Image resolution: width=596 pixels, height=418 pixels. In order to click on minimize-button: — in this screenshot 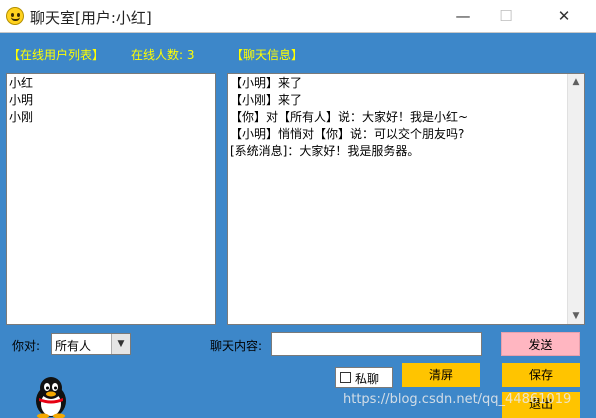, I will do `click(463, 16)`.